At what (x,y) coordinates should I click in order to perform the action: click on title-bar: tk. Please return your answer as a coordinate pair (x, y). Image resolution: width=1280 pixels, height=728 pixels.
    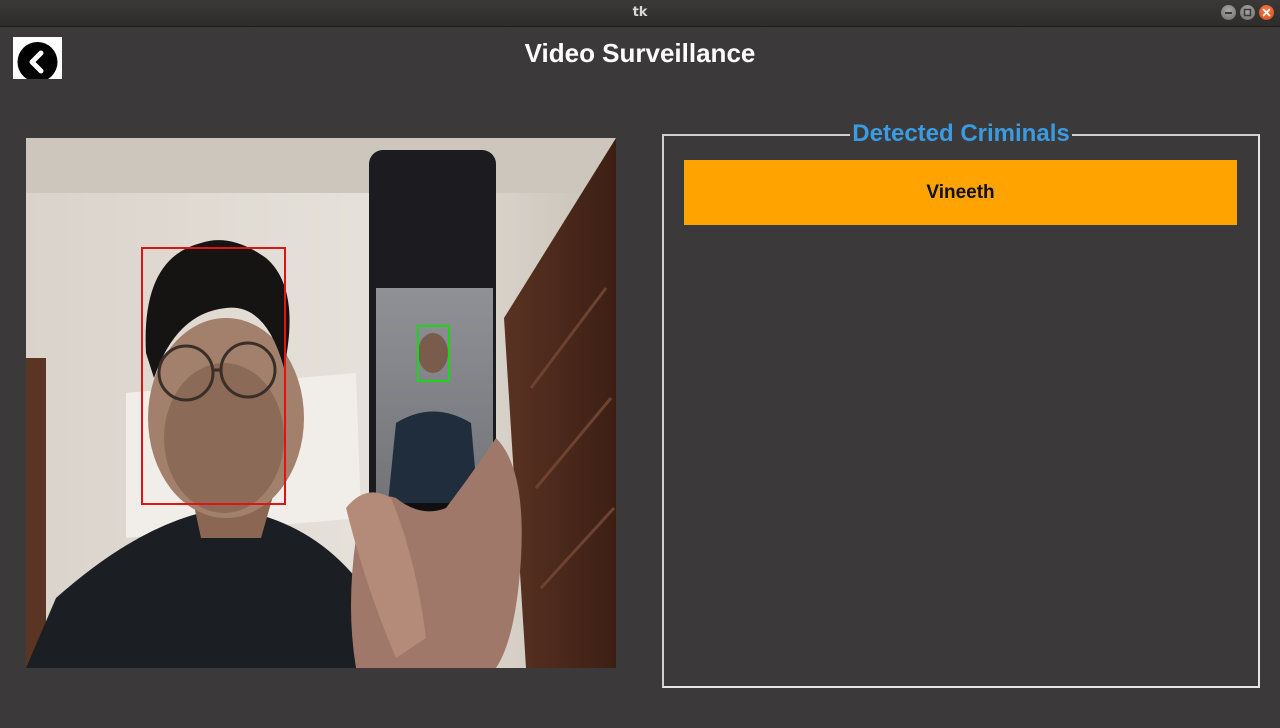
    Looking at the image, I should click on (640, 13).